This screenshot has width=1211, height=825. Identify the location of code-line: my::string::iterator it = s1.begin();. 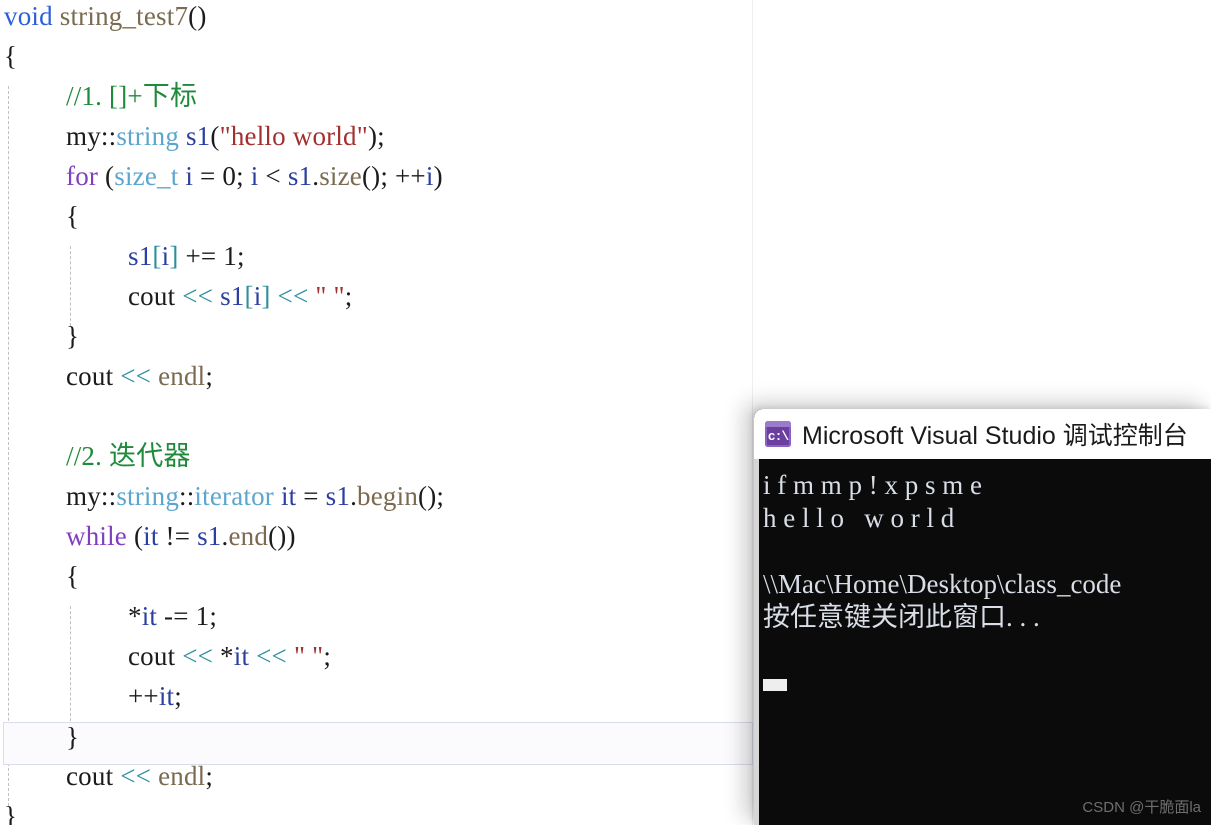
(222, 496).